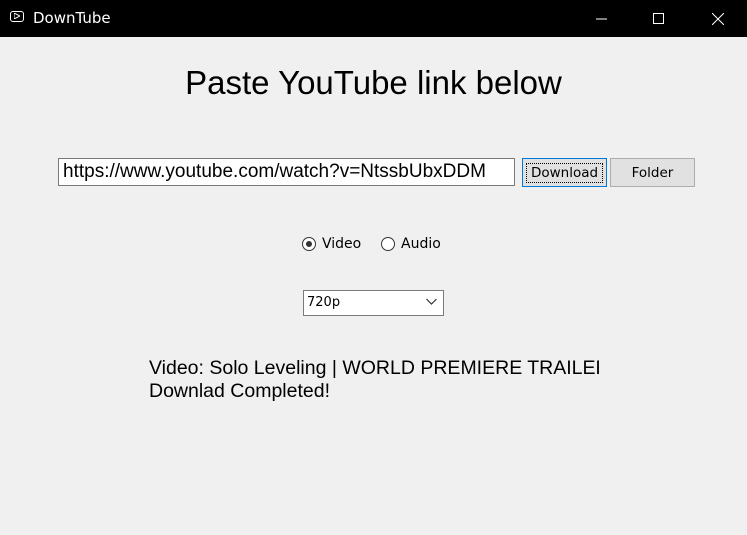  I want to click on maximize-button, so click(659, 18).